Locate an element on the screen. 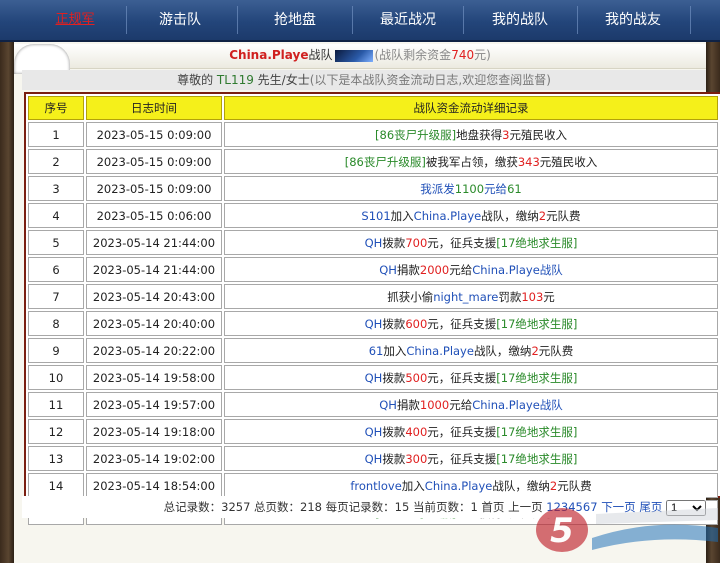 This screenshot has height=563, width=720. cell-detail: QH捐款1000元给China.Playe战队 is located at coordinates (471, 404).